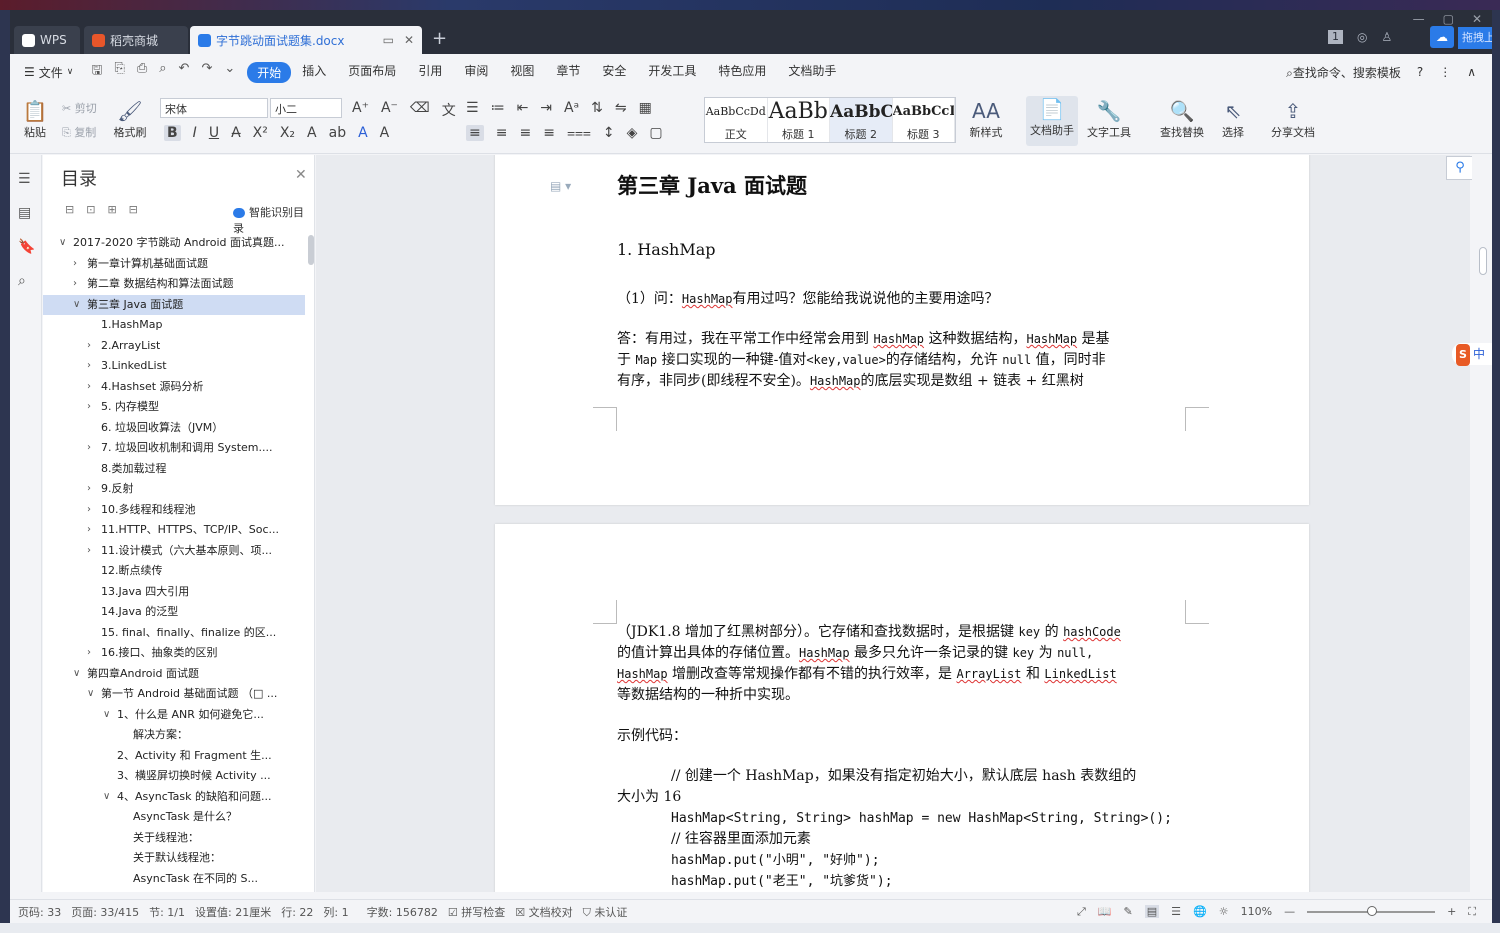  I want to click on paste-button: 📋 粘贴, so click(35, 119).